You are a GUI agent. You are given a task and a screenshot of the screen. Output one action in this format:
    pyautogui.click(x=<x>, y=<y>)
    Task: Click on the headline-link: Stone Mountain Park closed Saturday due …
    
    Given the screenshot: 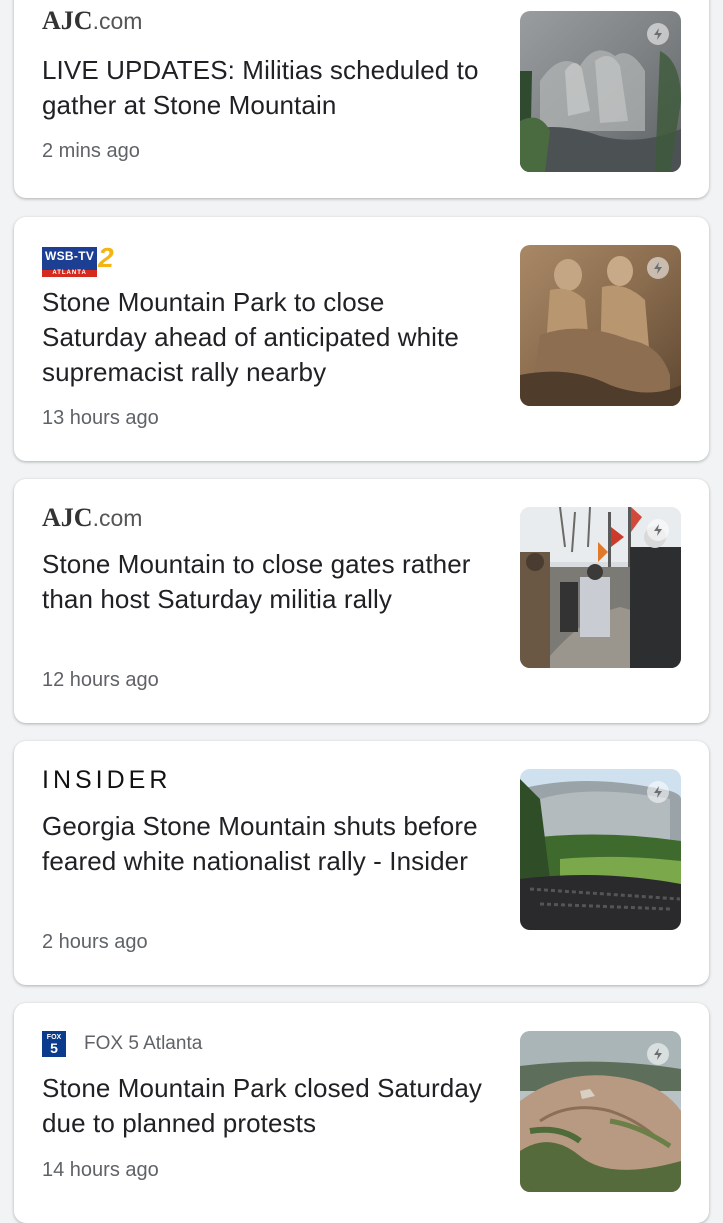 What is the action you would take?
    pyautogui.click(x=267, y=1106)
    